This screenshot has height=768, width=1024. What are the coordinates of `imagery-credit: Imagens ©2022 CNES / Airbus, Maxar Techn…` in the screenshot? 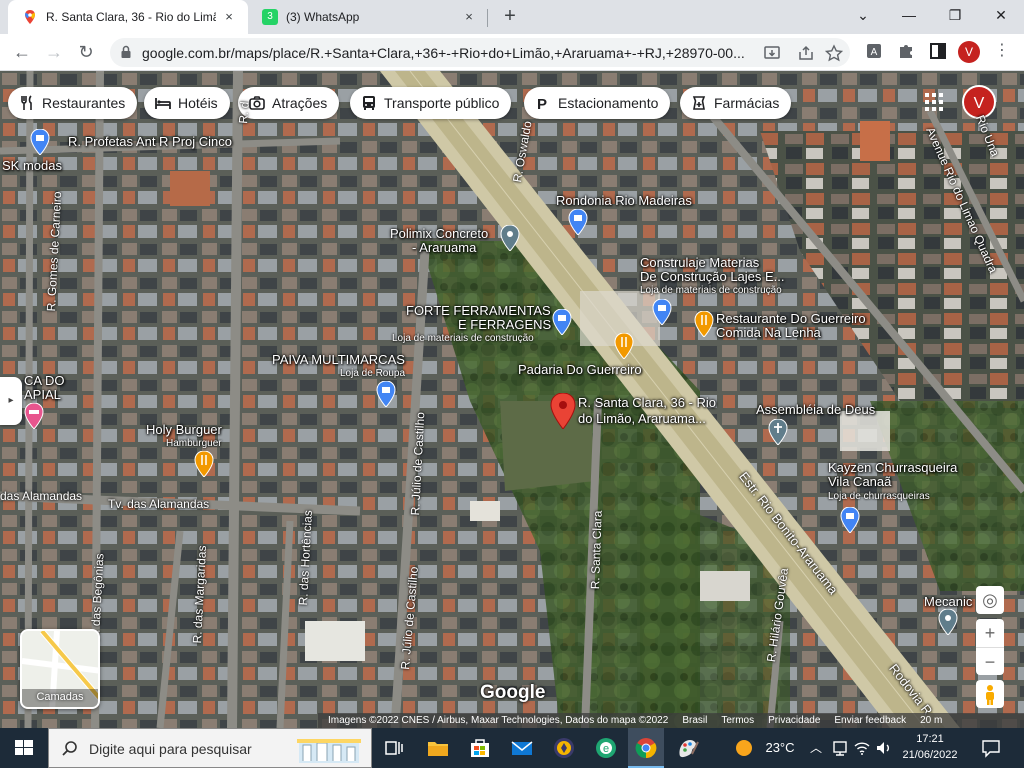 It's located at (498, 720).